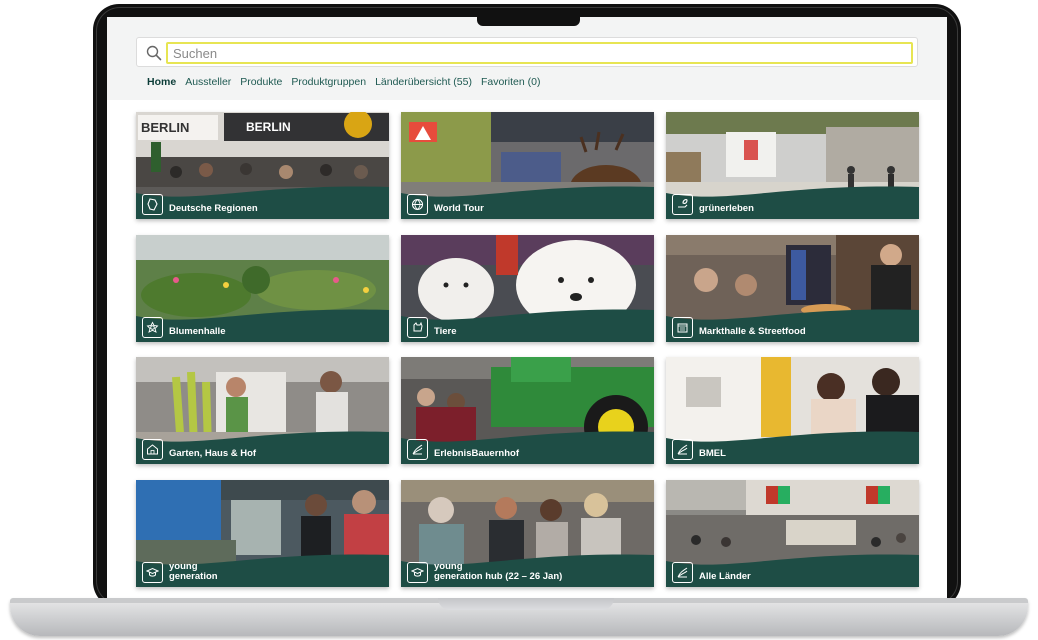 The height and width of the screenshot is (640, 1038). Describe the element at coordinates (682, 572) in the screenshot. I see `flag-icon` at that location.